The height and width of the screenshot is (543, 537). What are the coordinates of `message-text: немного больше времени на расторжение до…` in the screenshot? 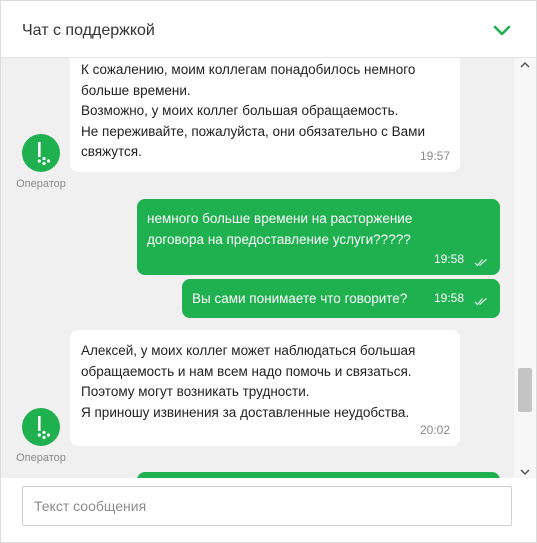 It's located at (280, 229).